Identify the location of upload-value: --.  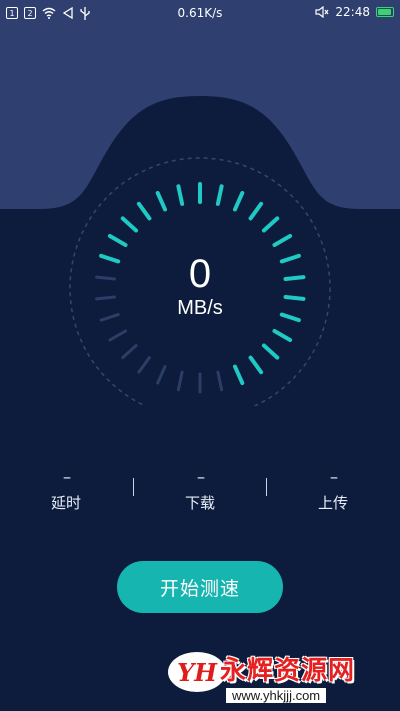
(333, 478).